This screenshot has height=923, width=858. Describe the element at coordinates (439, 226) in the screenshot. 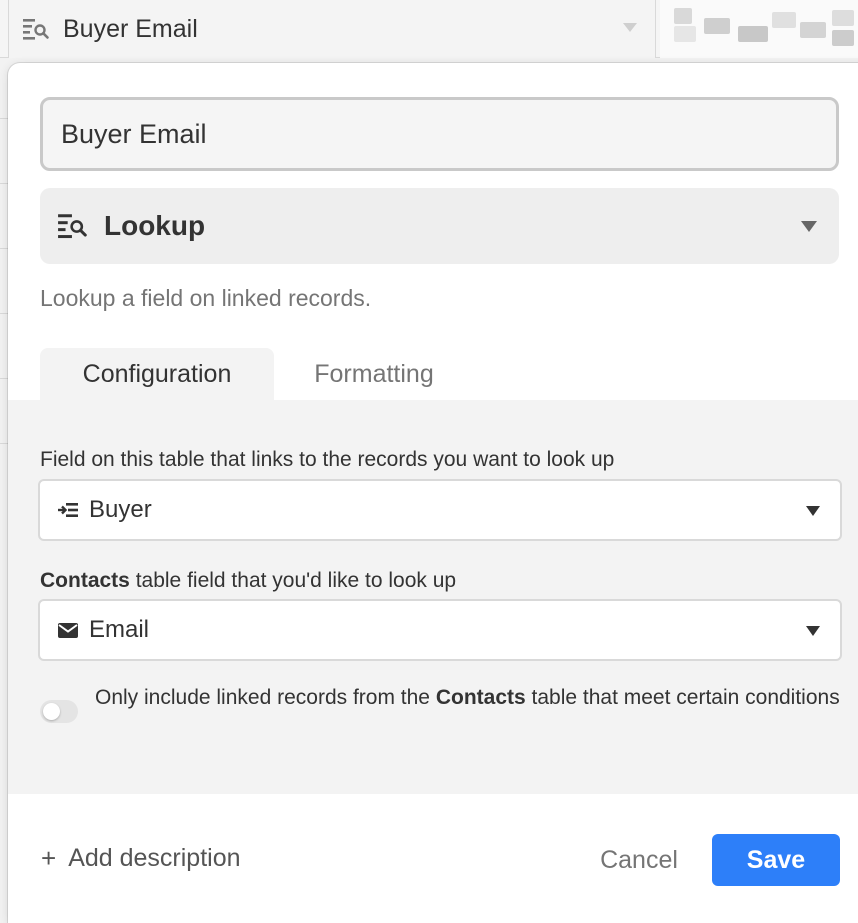

I see `field-type-select: Lookup` at that location.